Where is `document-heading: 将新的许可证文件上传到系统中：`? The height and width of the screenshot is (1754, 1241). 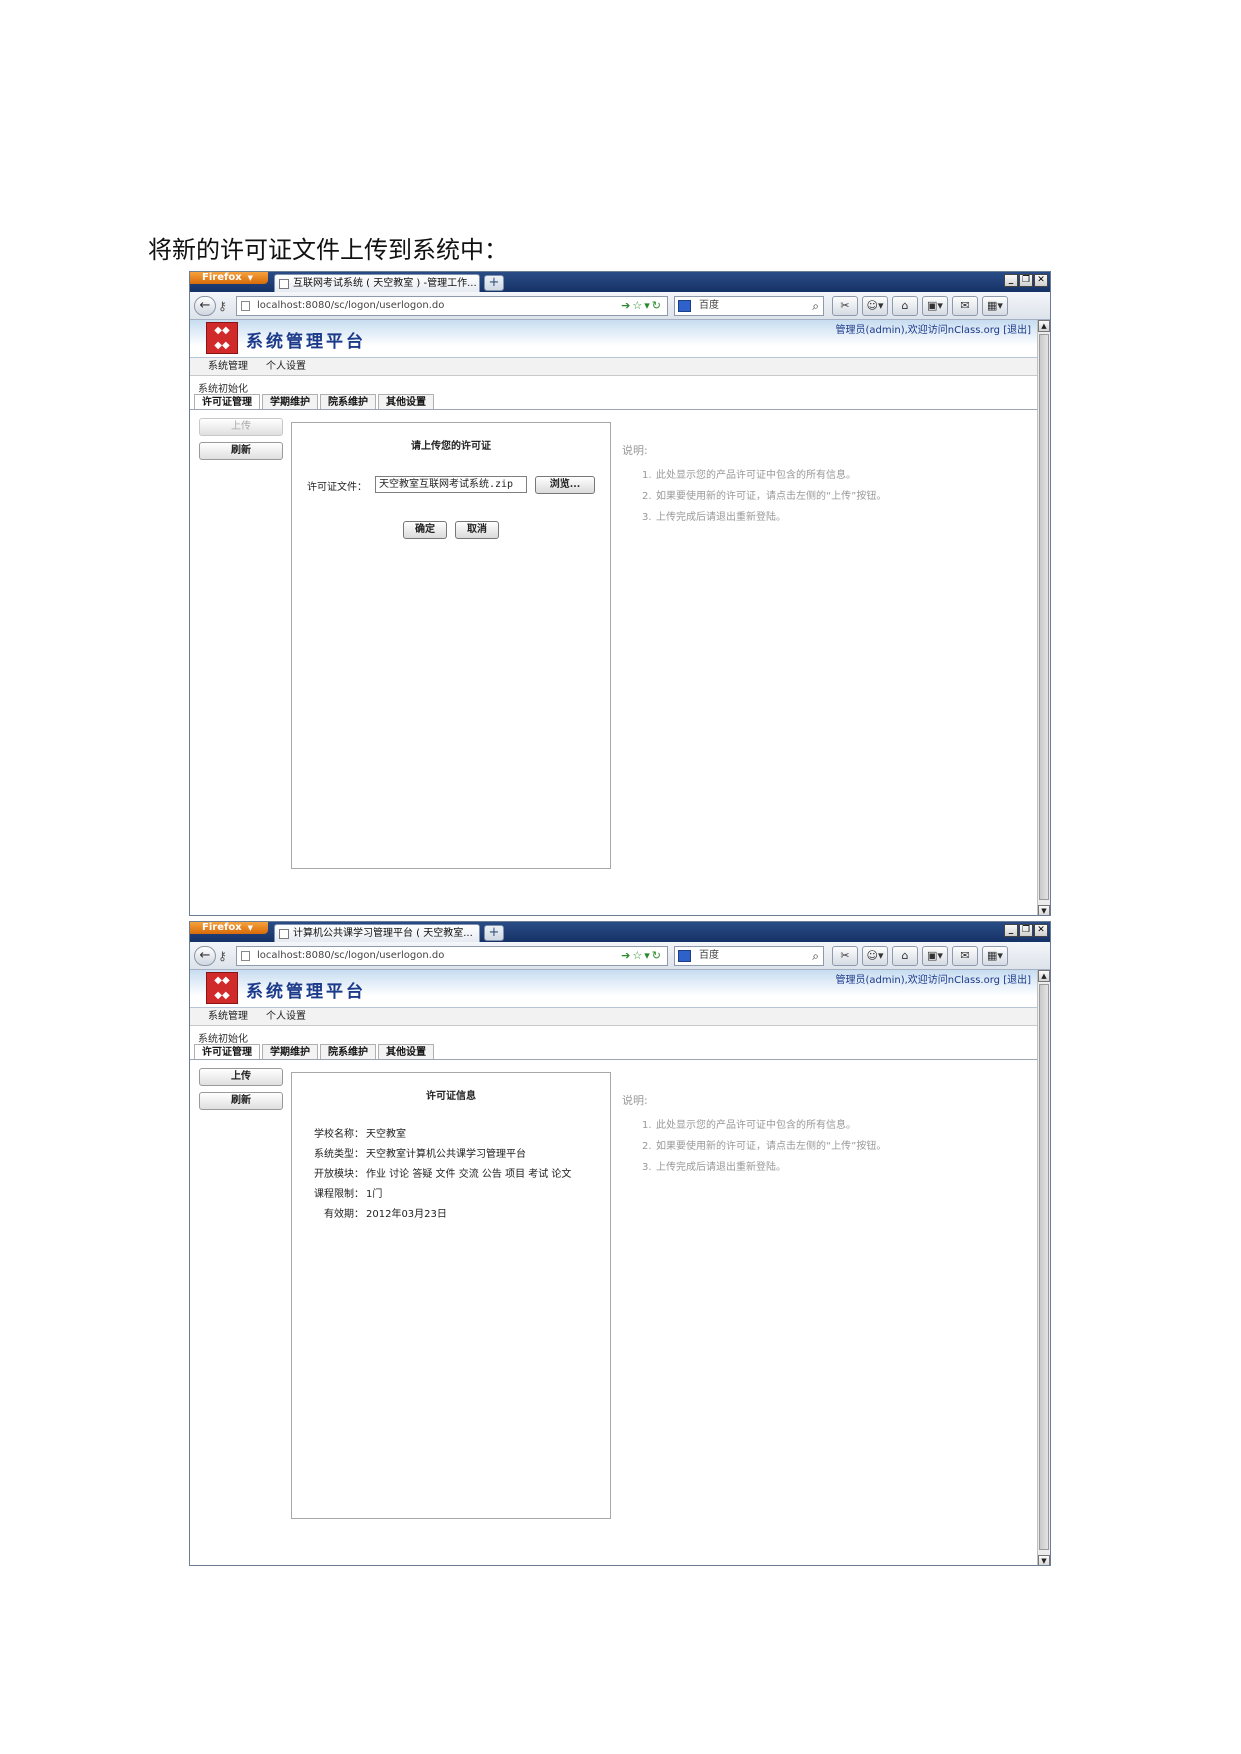 document-heading: 将新的许可证文件上传到系统中： is located at coordinates (328, 250).